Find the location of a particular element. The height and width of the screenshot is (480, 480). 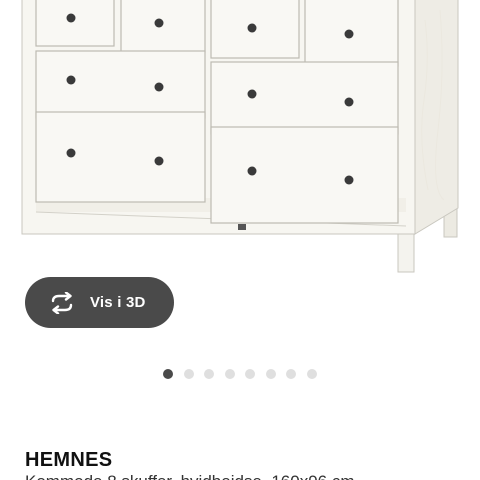

view-in-3d-button: Vis i 3D is located at coordinates (99, 302).